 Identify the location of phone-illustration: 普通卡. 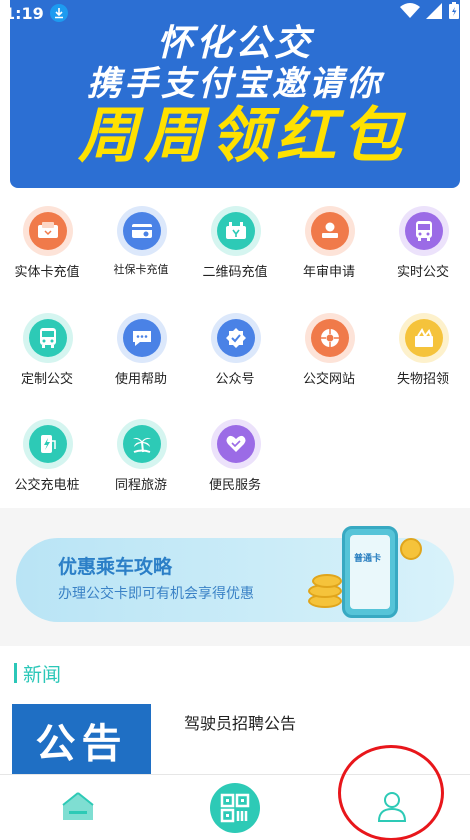
(370, 572).